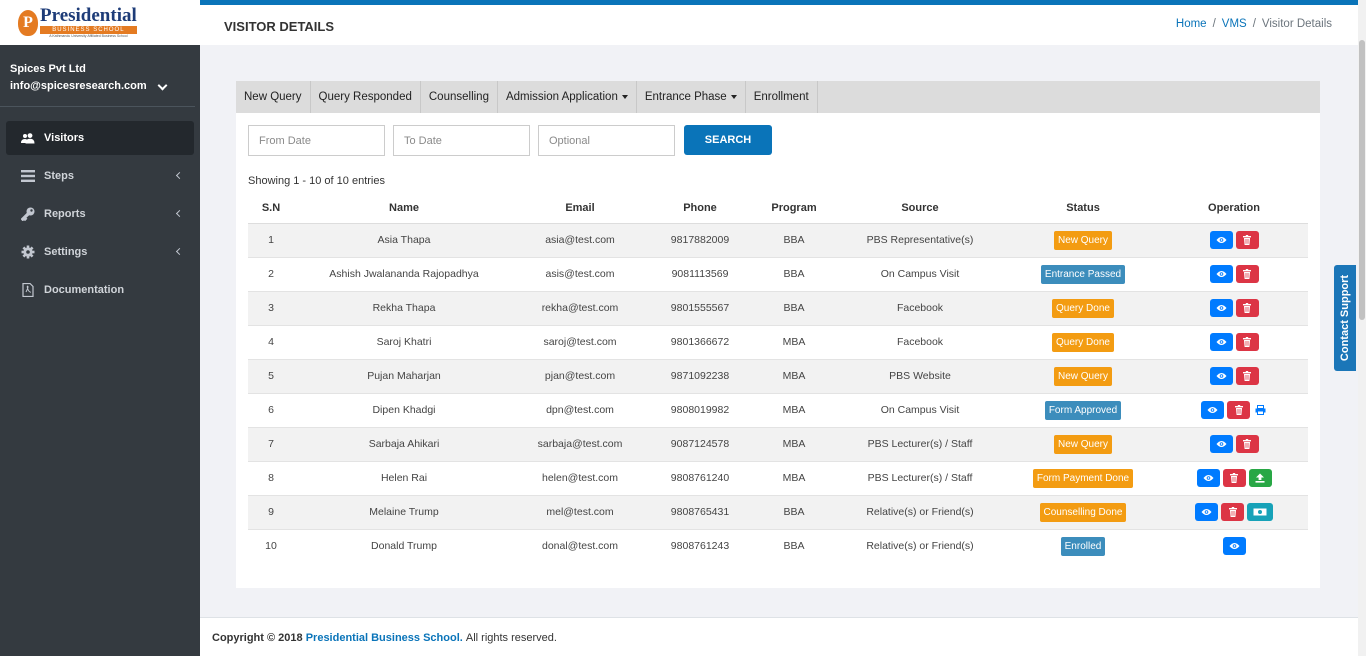  I want to click on breadcrumb-home: Home, so click(1191, 24).